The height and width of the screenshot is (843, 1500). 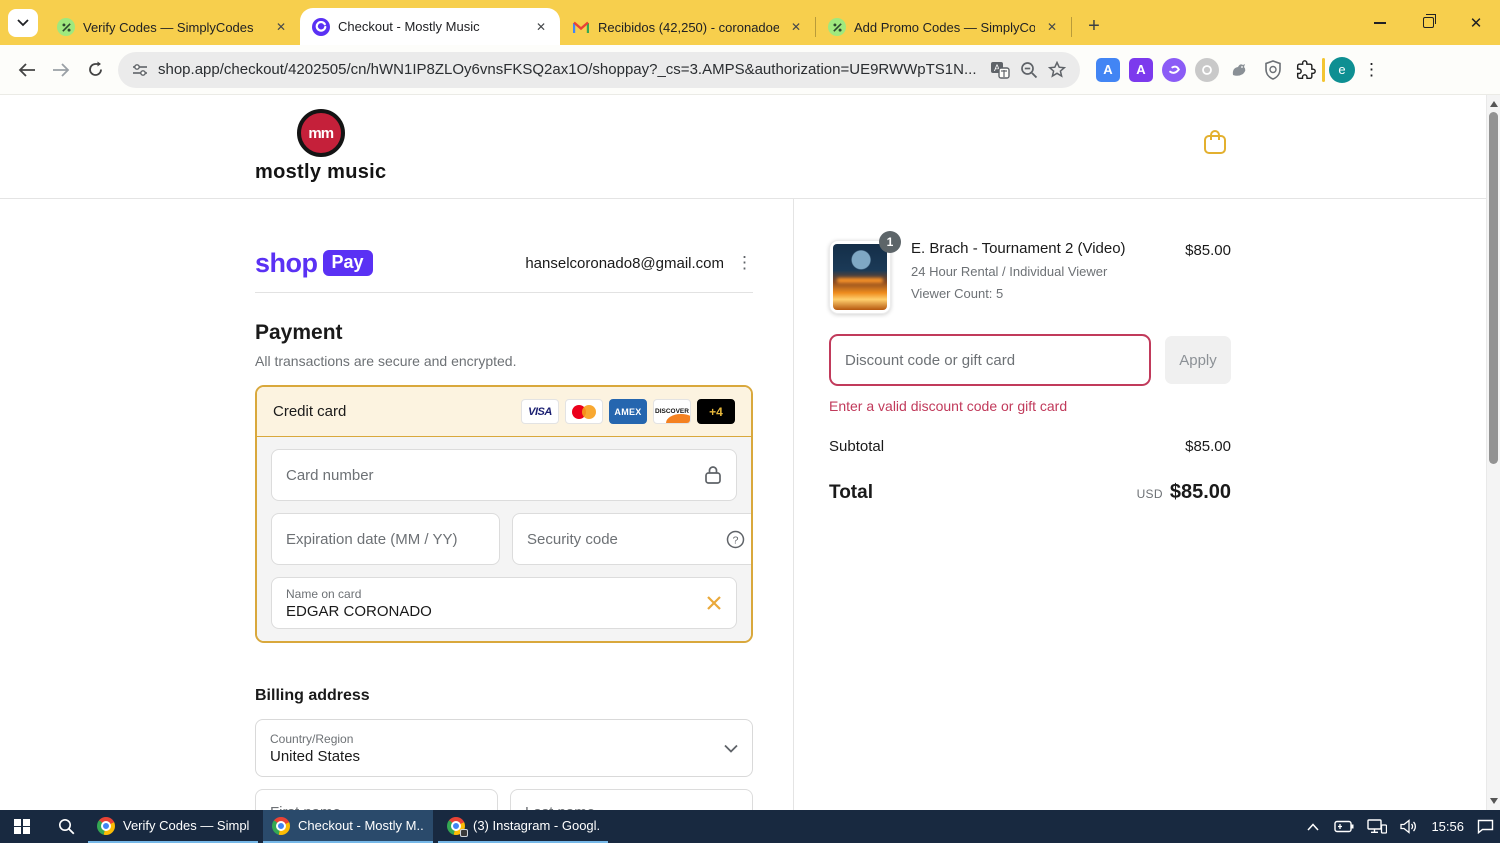 I want to click on tab-checkout-mostly-music: Checkout - Mostly Music ✕, so click(x=430, y=26).